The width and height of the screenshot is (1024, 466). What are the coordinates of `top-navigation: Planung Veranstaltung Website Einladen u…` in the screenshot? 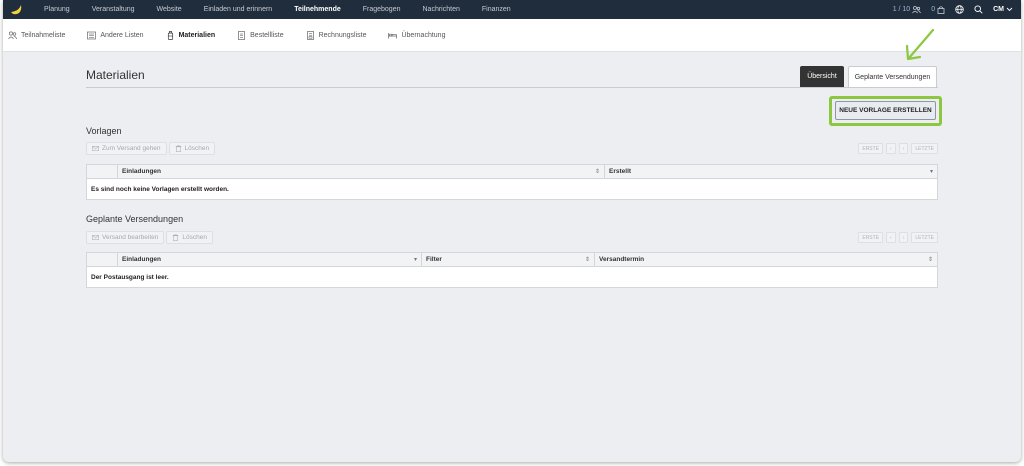 It's located at (512, 9).